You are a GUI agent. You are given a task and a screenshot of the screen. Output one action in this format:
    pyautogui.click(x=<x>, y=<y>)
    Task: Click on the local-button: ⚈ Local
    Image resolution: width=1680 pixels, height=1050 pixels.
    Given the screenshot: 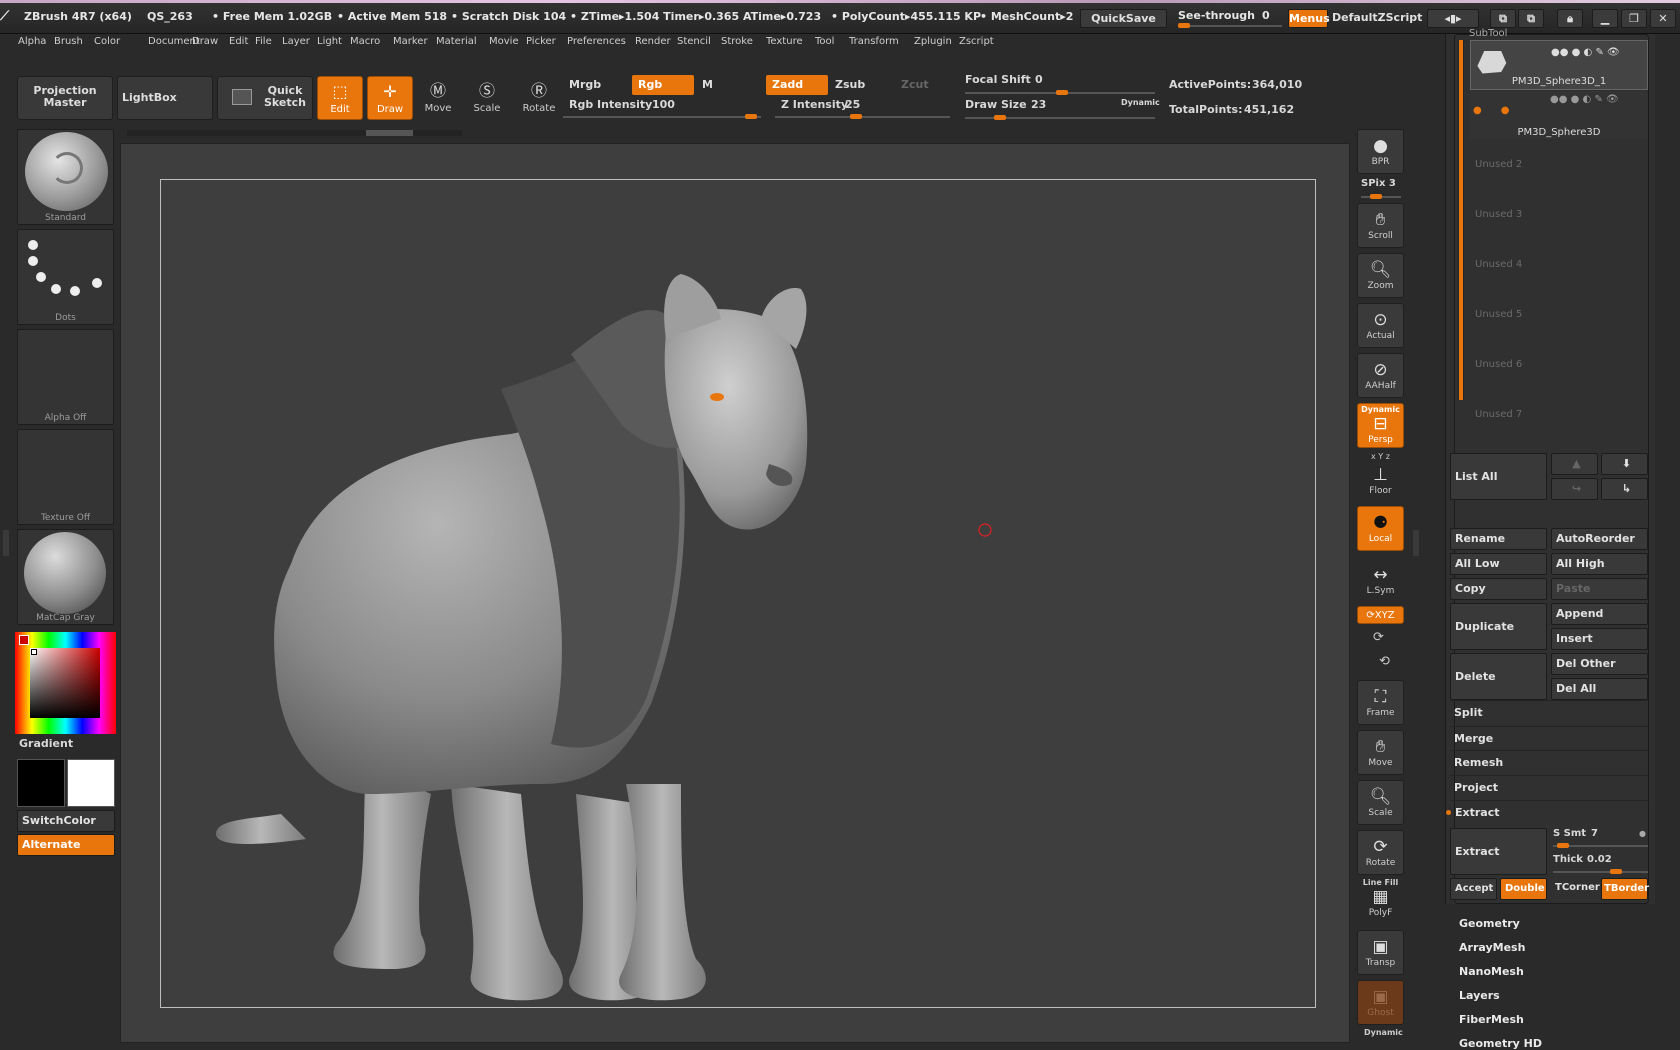 What is the action you would take?
    pyautogui.click(x=1380, y=528)
    